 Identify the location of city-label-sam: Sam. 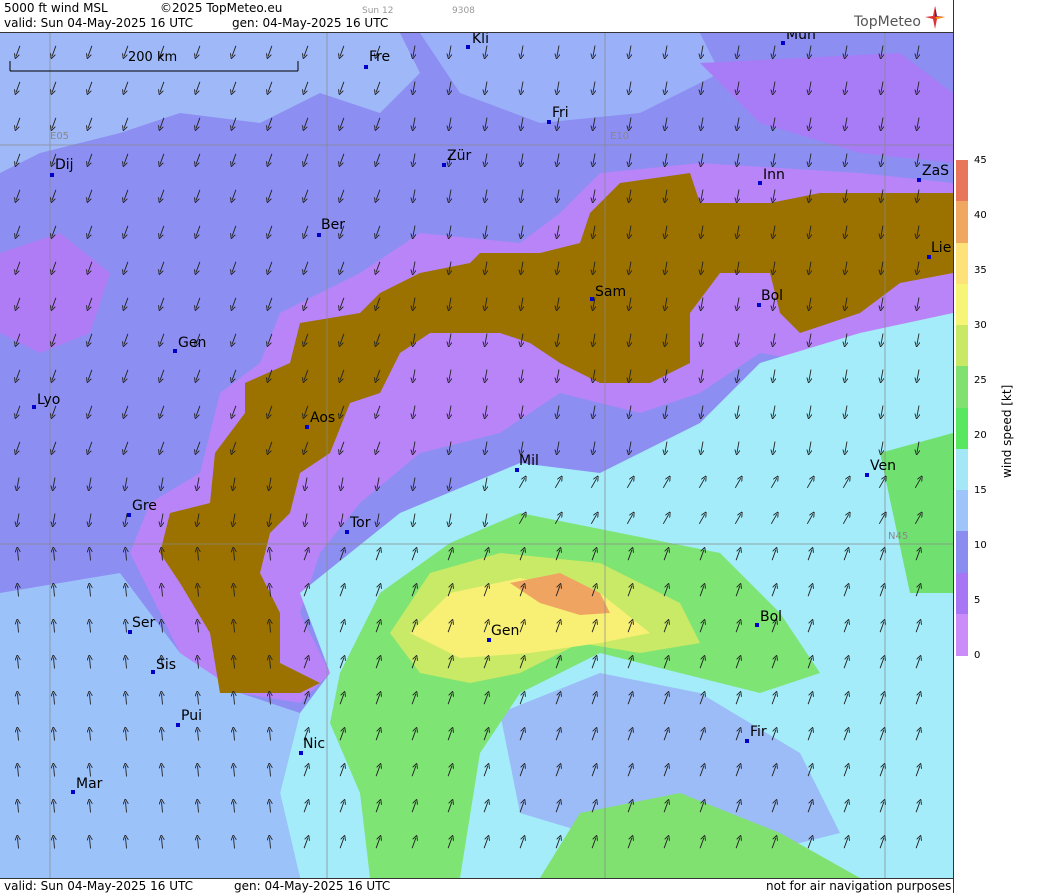
(610, 292).